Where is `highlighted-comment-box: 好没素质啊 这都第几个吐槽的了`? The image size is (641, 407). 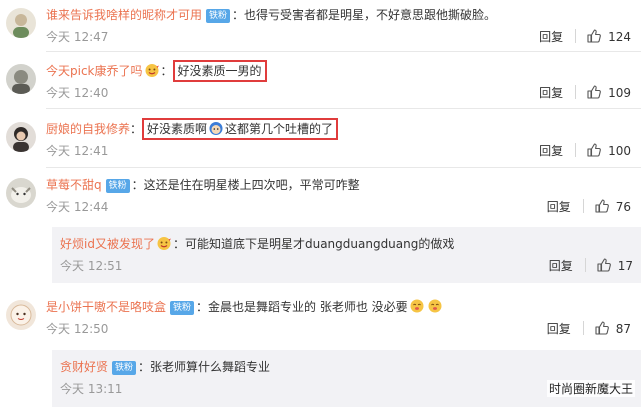
highlighted-comment-box: 好没素质啊 这都第几个吐槽的了 is located at coordinates (240, 129).